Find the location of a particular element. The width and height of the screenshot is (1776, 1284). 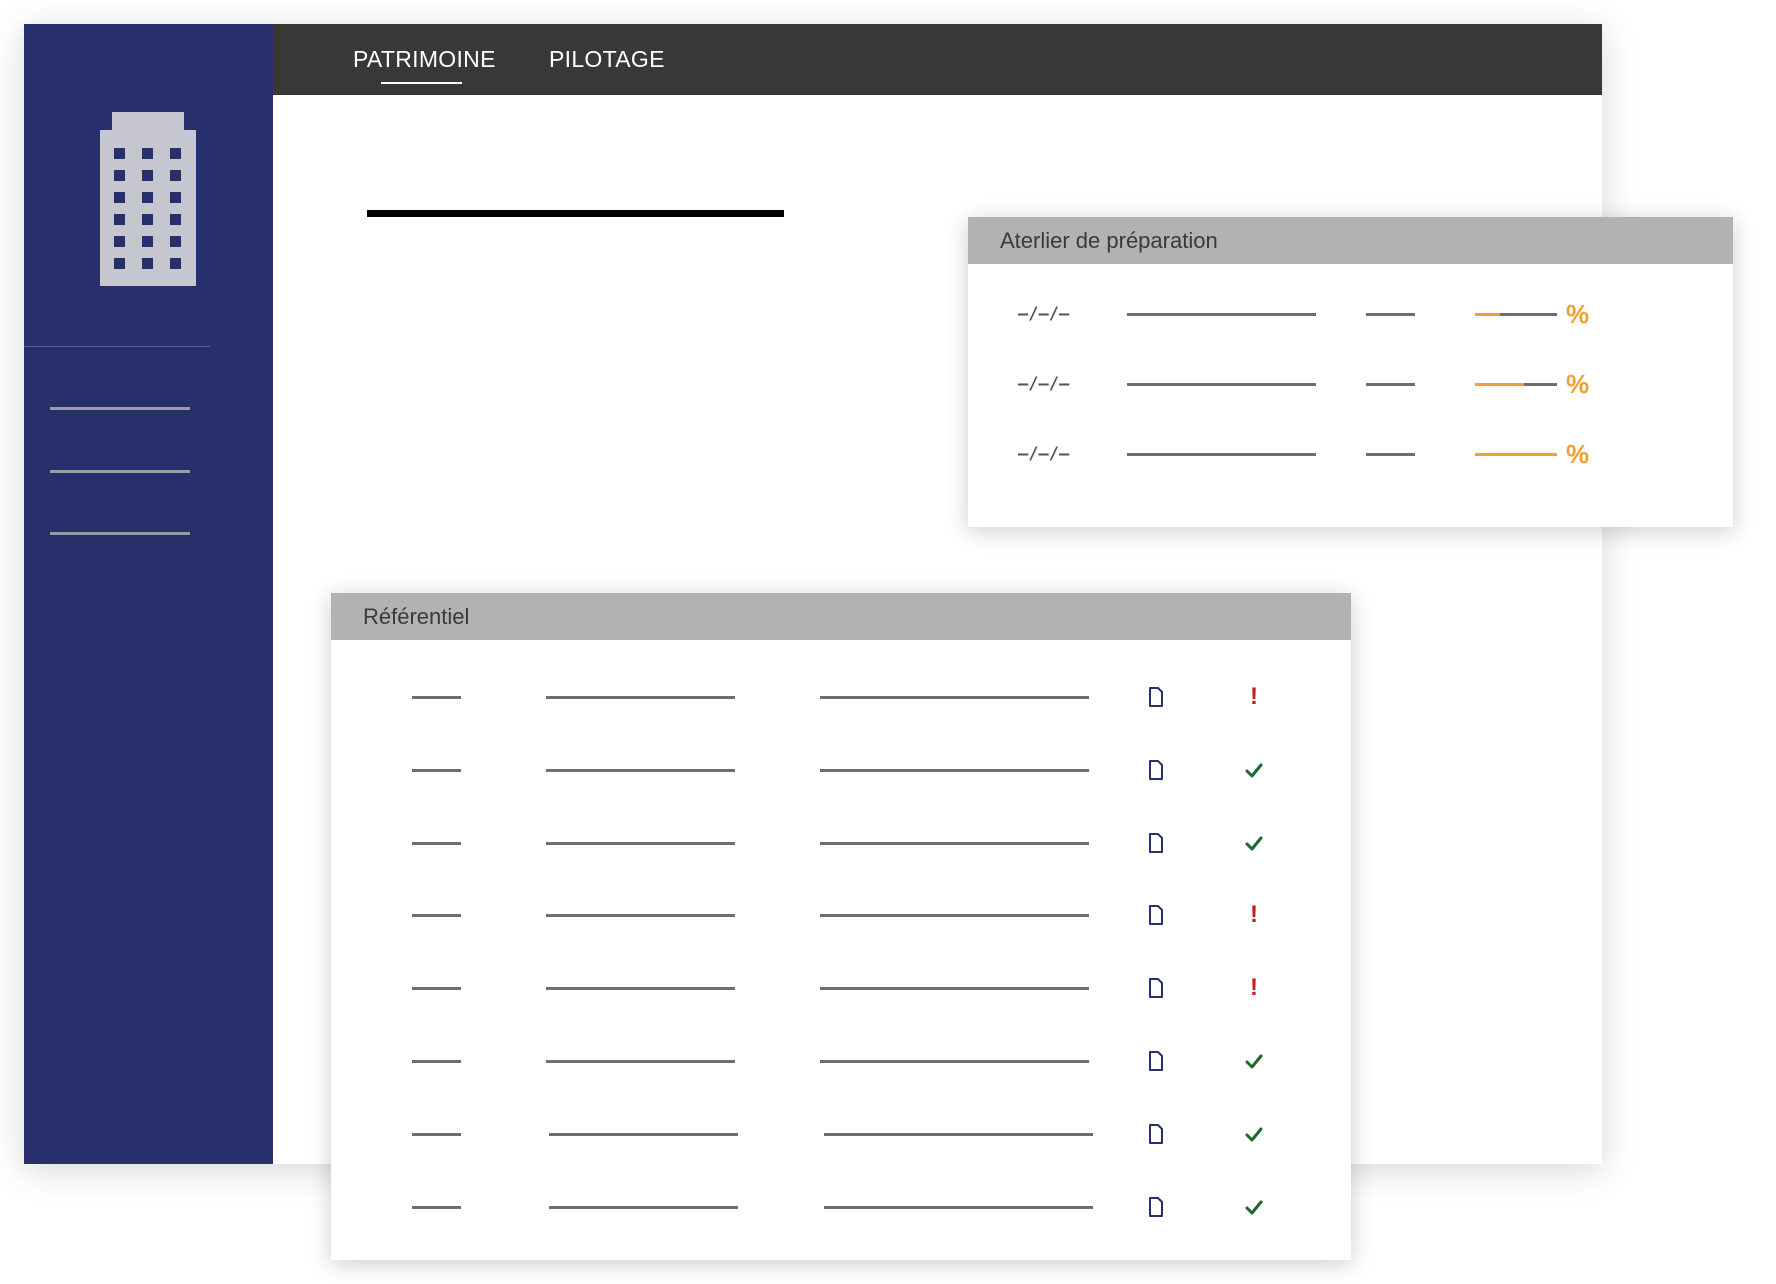

top-navigation-bar: PATRIMOINE PILOTAGE is located at coordinates (937, 59).